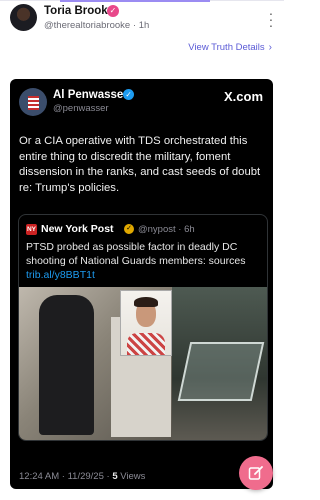 The image size is (320, 500). Describe the element at coordinates (226, 47) in the screenshot. I see `view-truth-details-label: View Truth Details` at that location.